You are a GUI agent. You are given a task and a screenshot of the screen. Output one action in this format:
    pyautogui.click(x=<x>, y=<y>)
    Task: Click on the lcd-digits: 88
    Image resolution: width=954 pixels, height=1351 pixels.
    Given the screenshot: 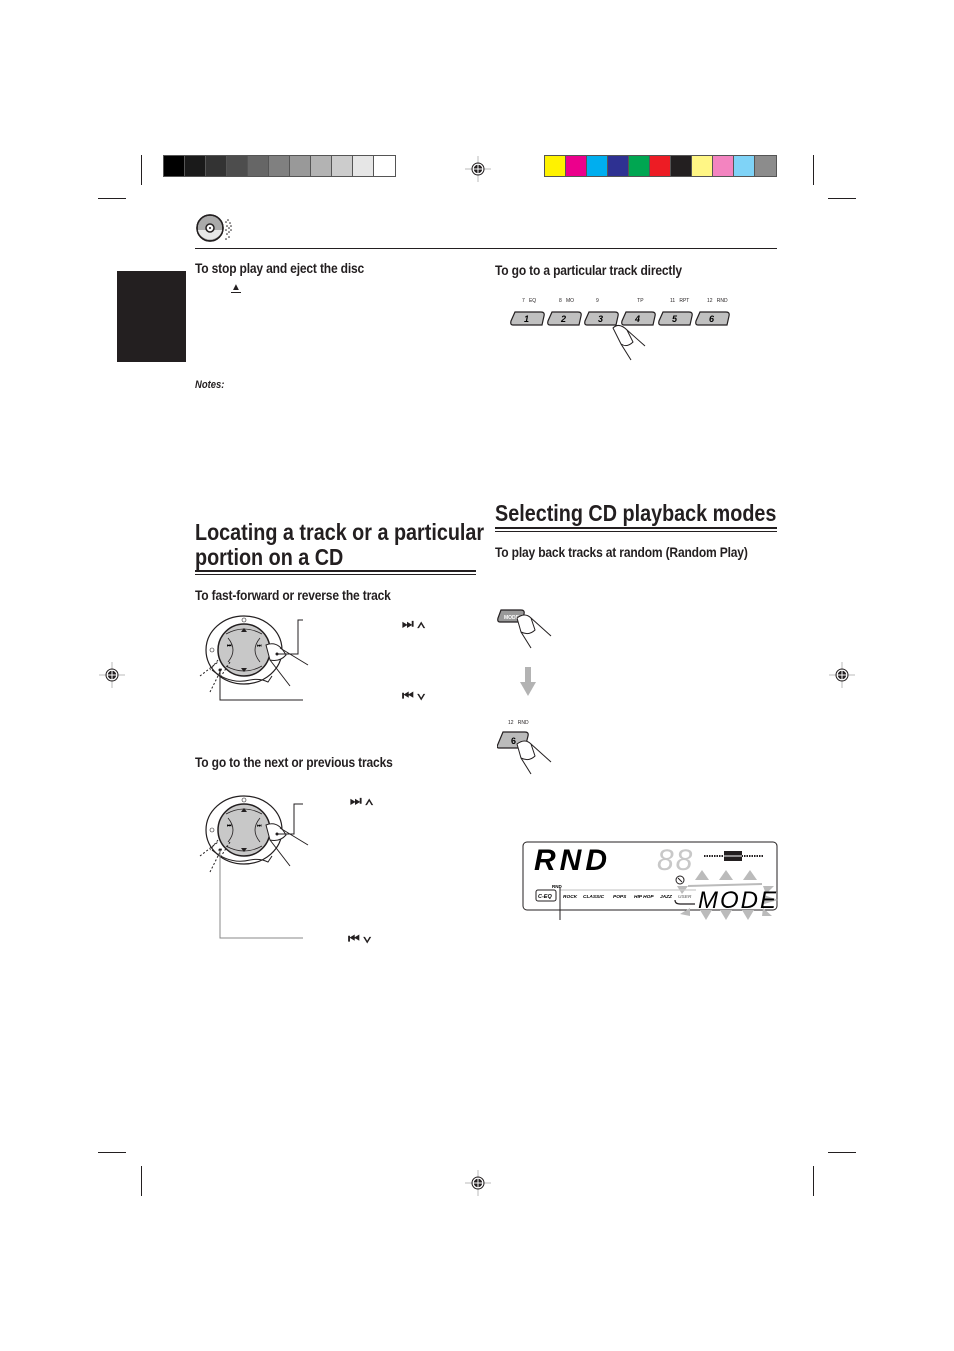 What is the action you would take?
    pyautogui.click(x=675, y=860)
    